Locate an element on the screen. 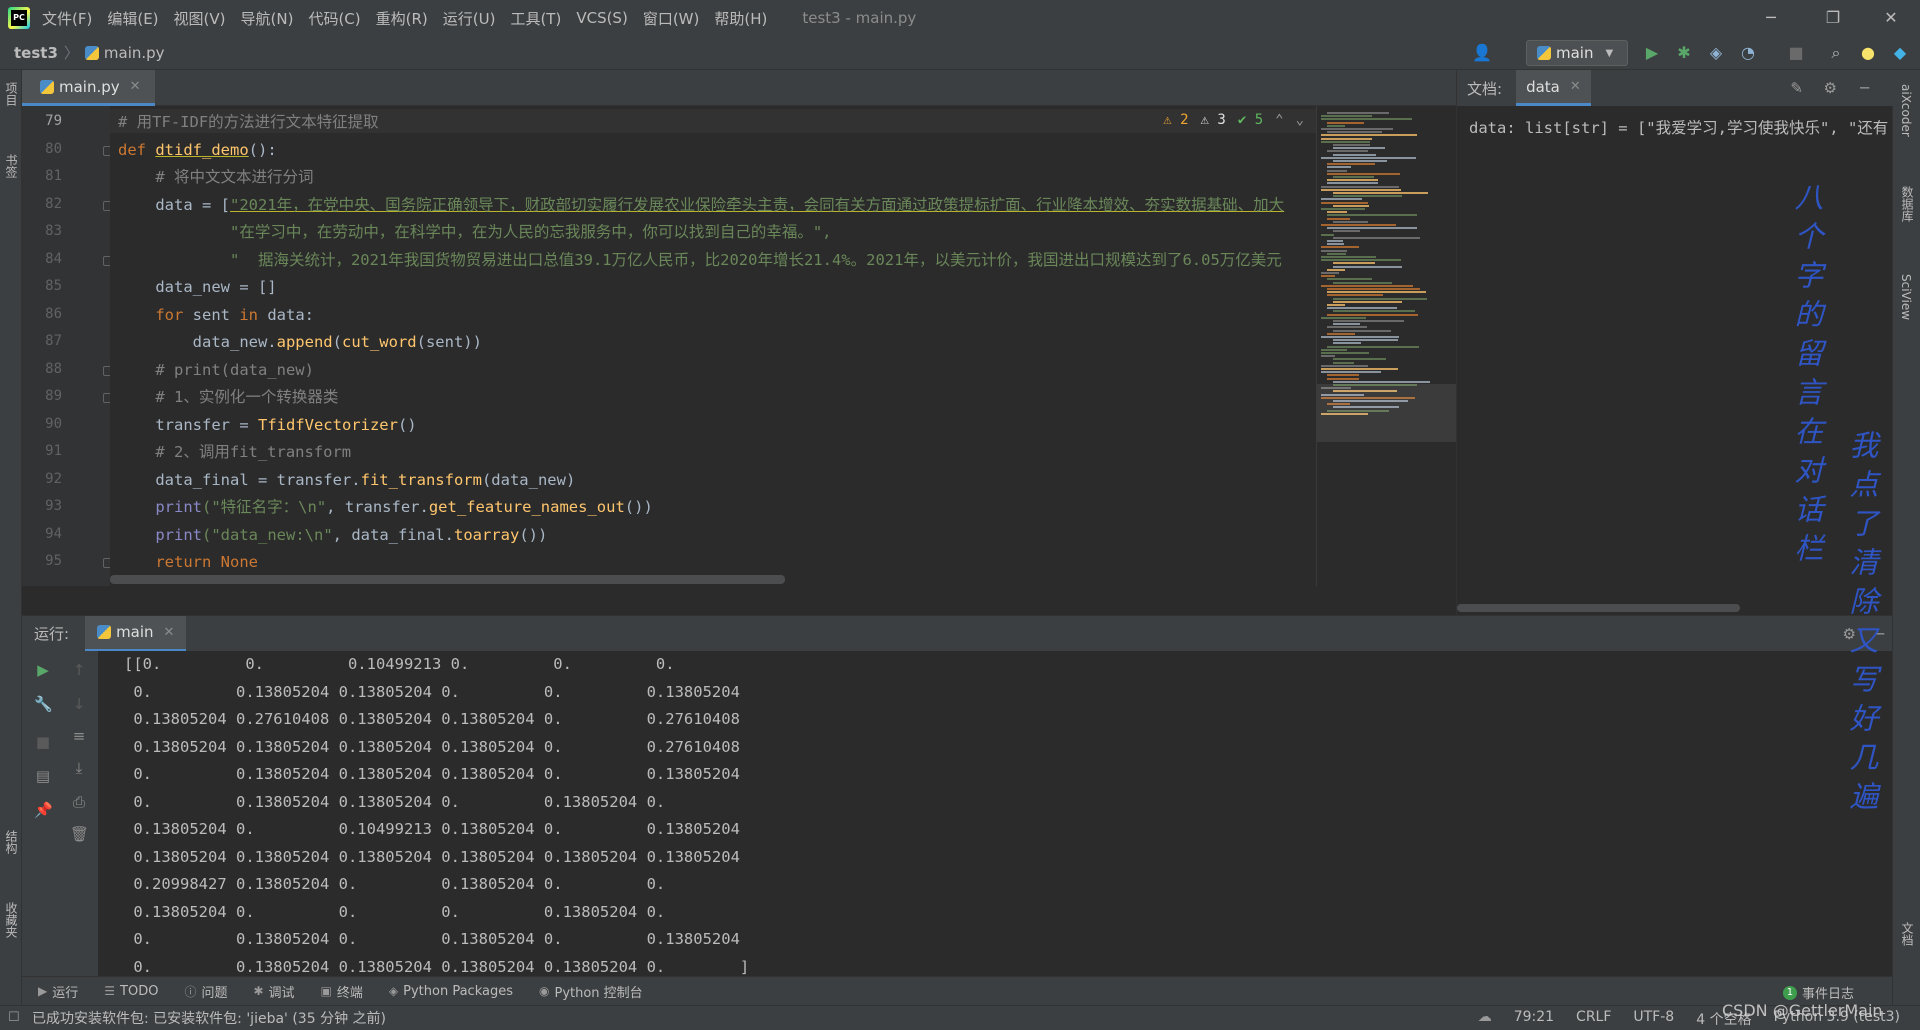 The image size is (1920, 1030). caret-position: 79:21 is located at coordinates (1534, 1019).